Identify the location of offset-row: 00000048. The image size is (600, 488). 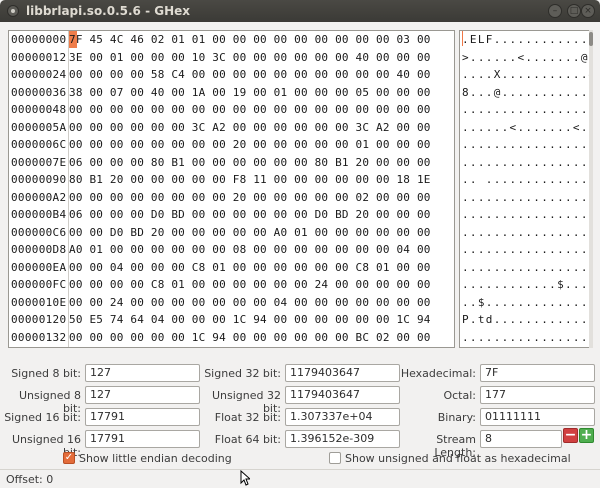
(39, 109).